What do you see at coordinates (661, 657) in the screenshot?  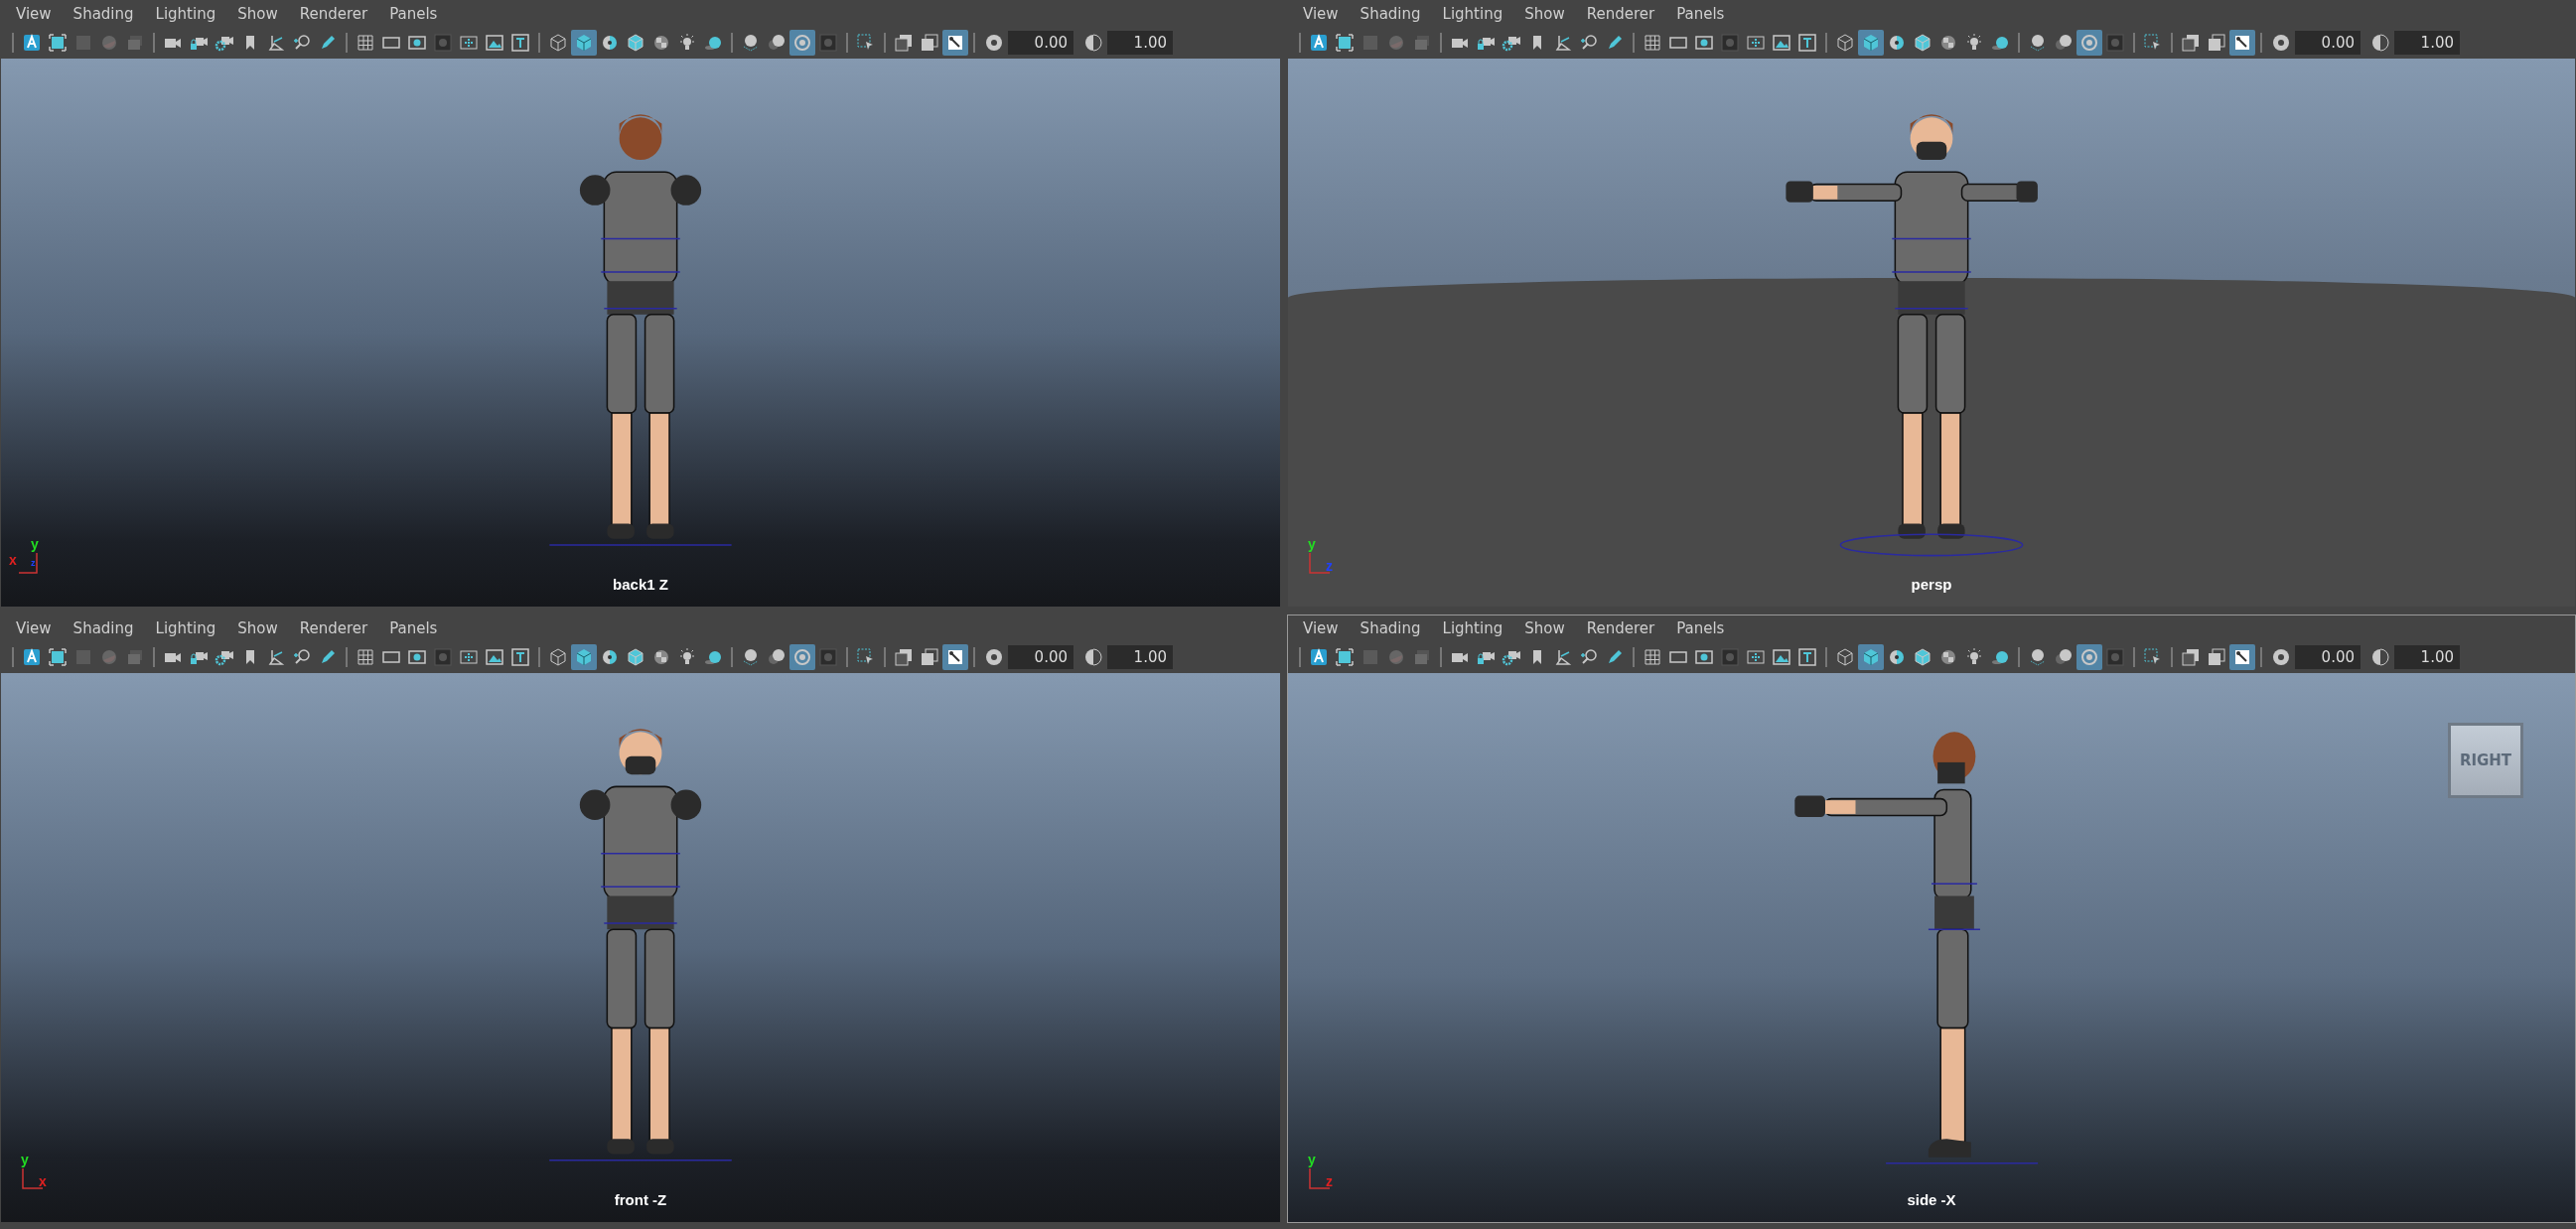 I see `checker-icon` at bounding box center [661, 657].